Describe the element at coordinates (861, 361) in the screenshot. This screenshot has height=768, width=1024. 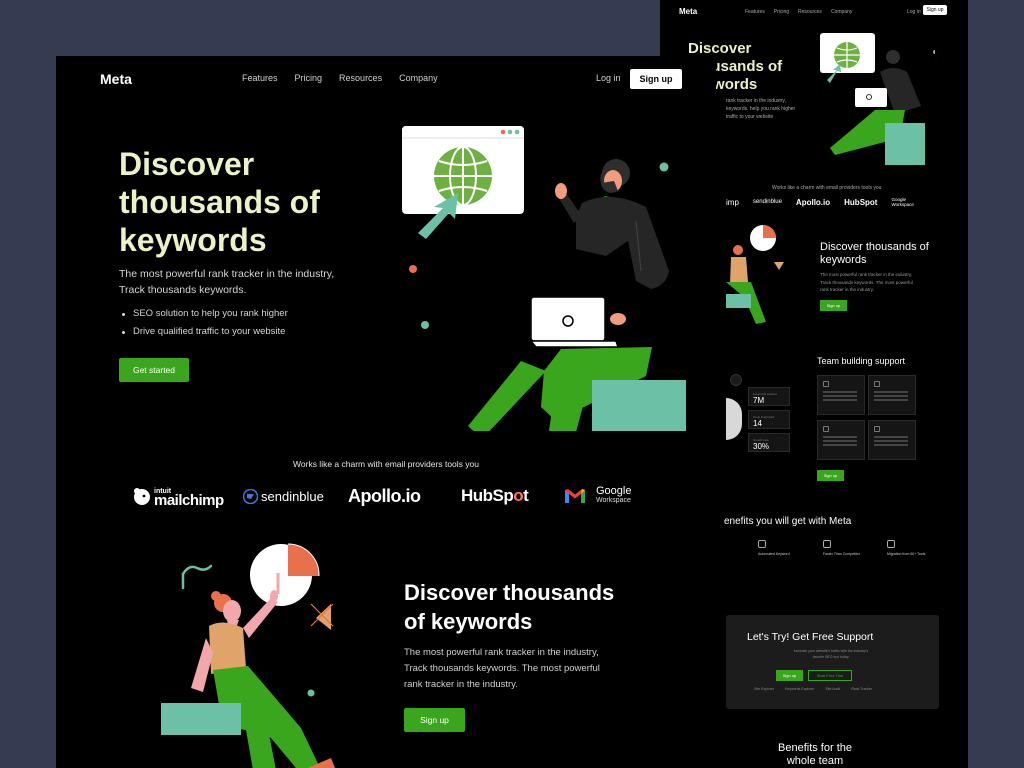
I see `back-team-title: Team building support` at that location.